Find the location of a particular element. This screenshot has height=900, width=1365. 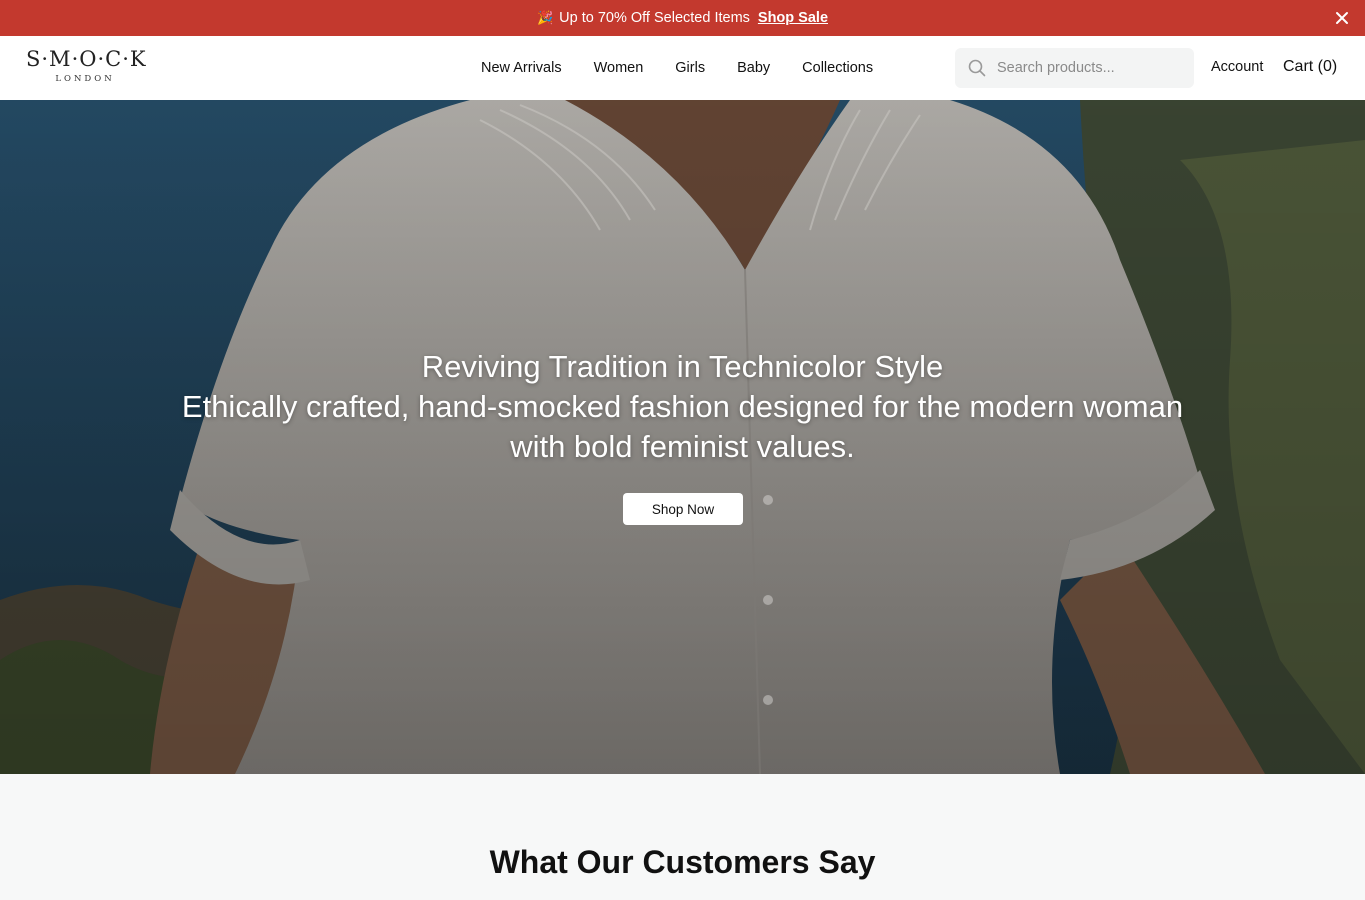

logo-main-text: S·M·O·C·K is located at coordinates (86, 59).